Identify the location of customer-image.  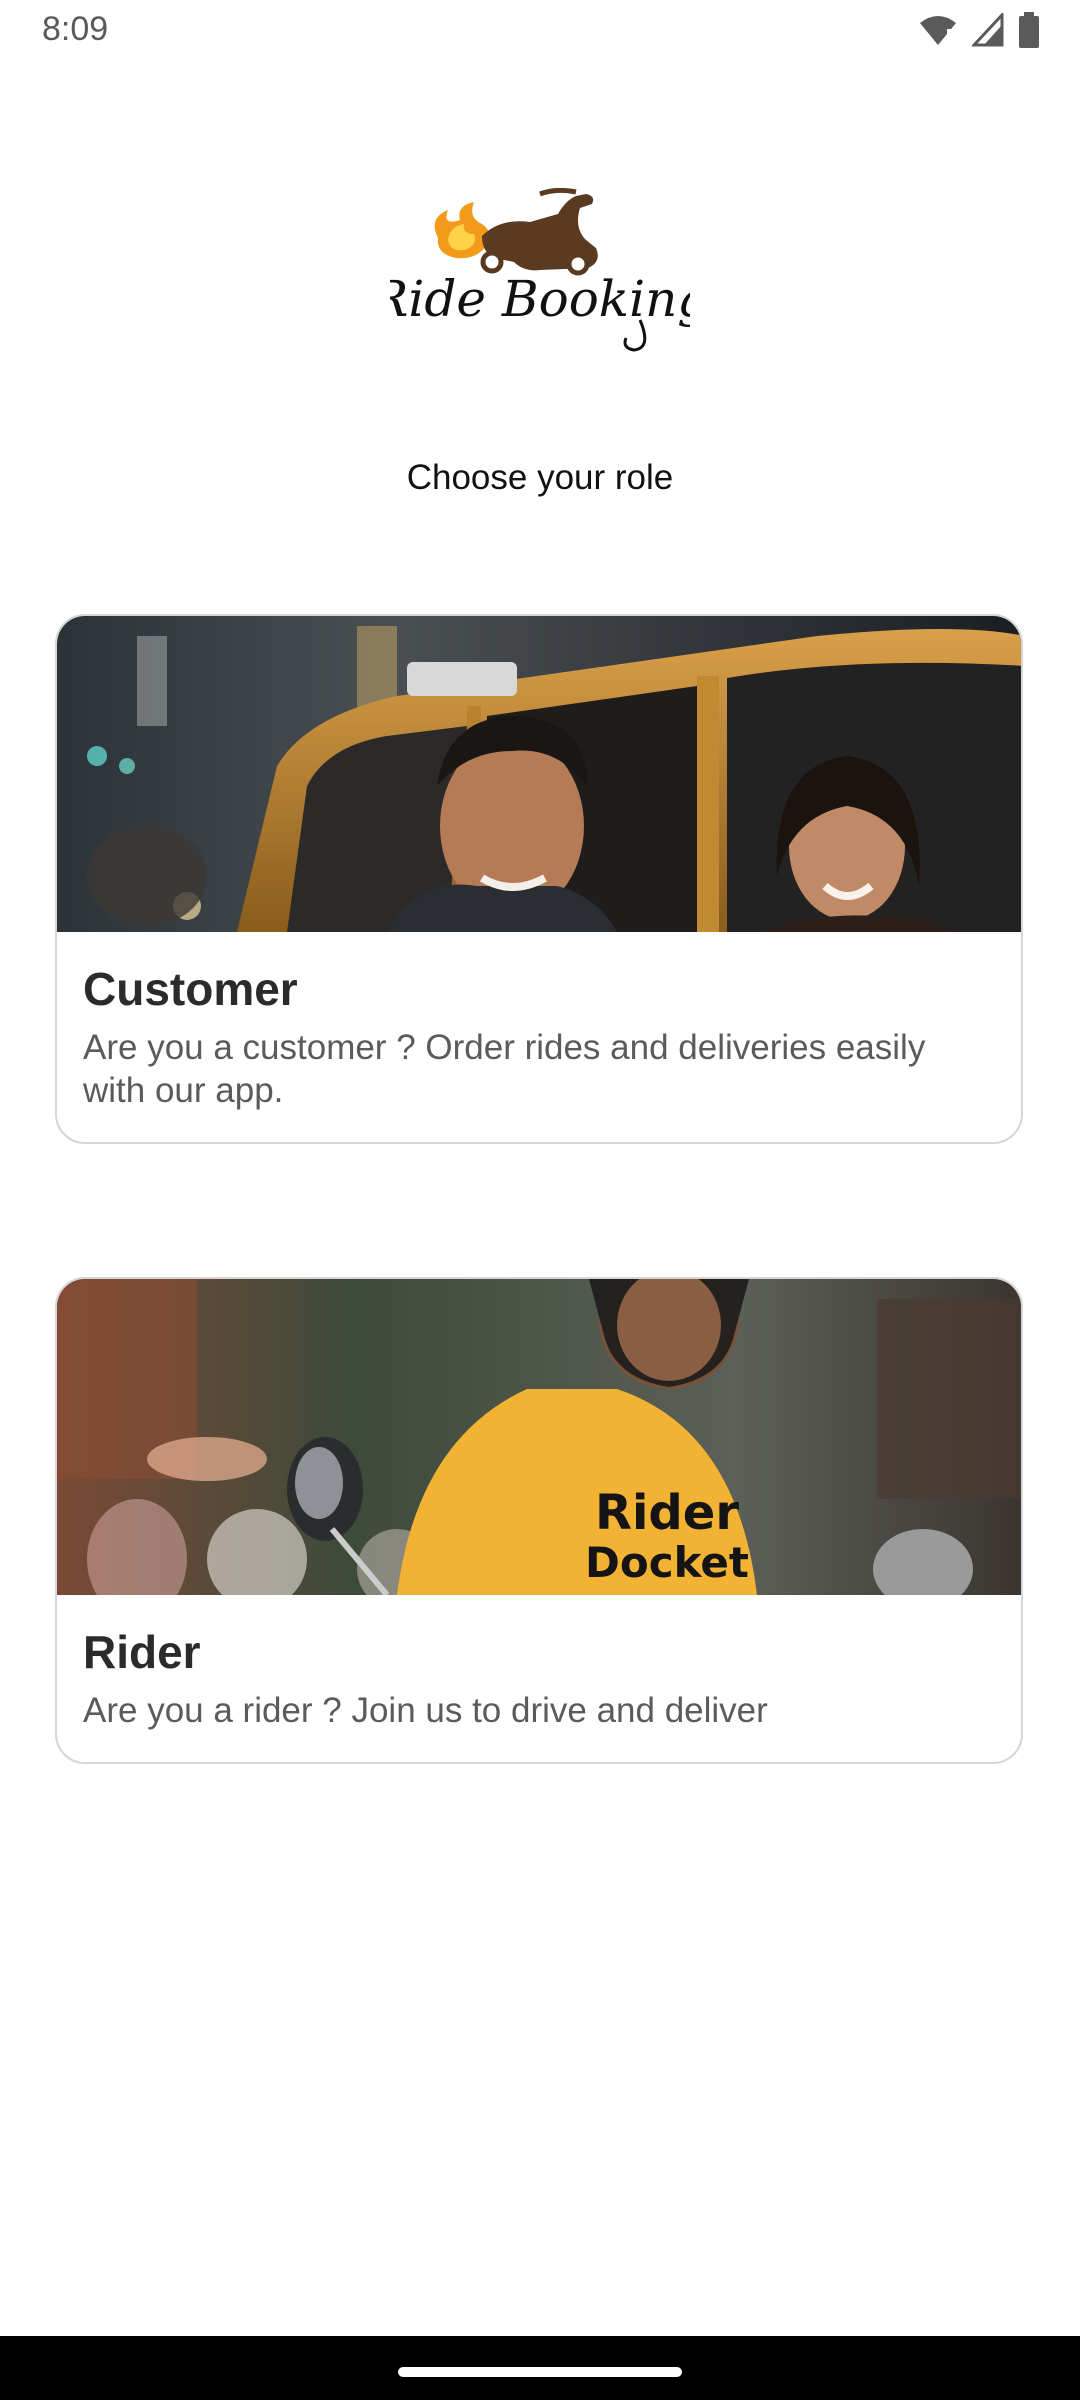
(539, 774).